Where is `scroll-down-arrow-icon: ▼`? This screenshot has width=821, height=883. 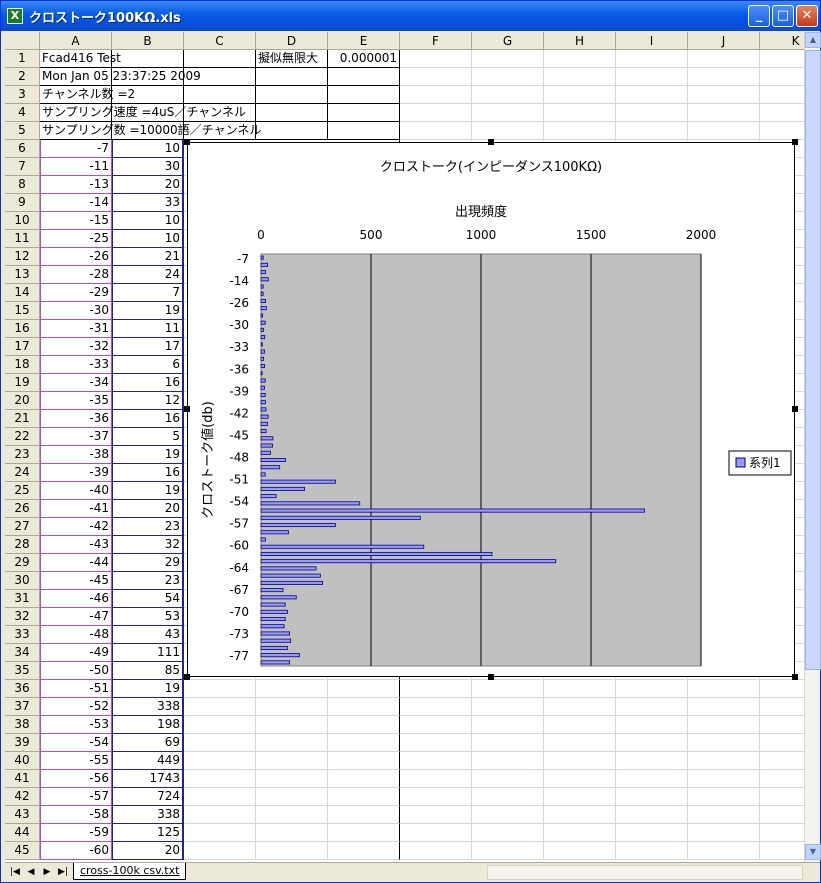
scroll-down-arrow-icon: ▼ is located at coordinates (813, 852).